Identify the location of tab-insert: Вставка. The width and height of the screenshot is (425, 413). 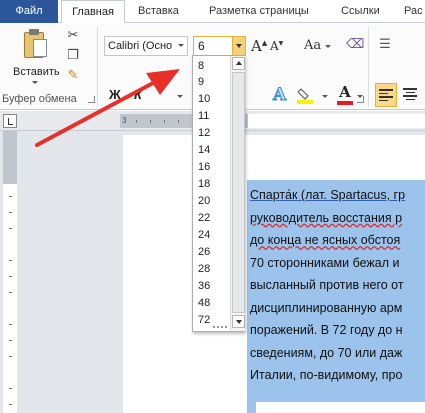
(158, 11).